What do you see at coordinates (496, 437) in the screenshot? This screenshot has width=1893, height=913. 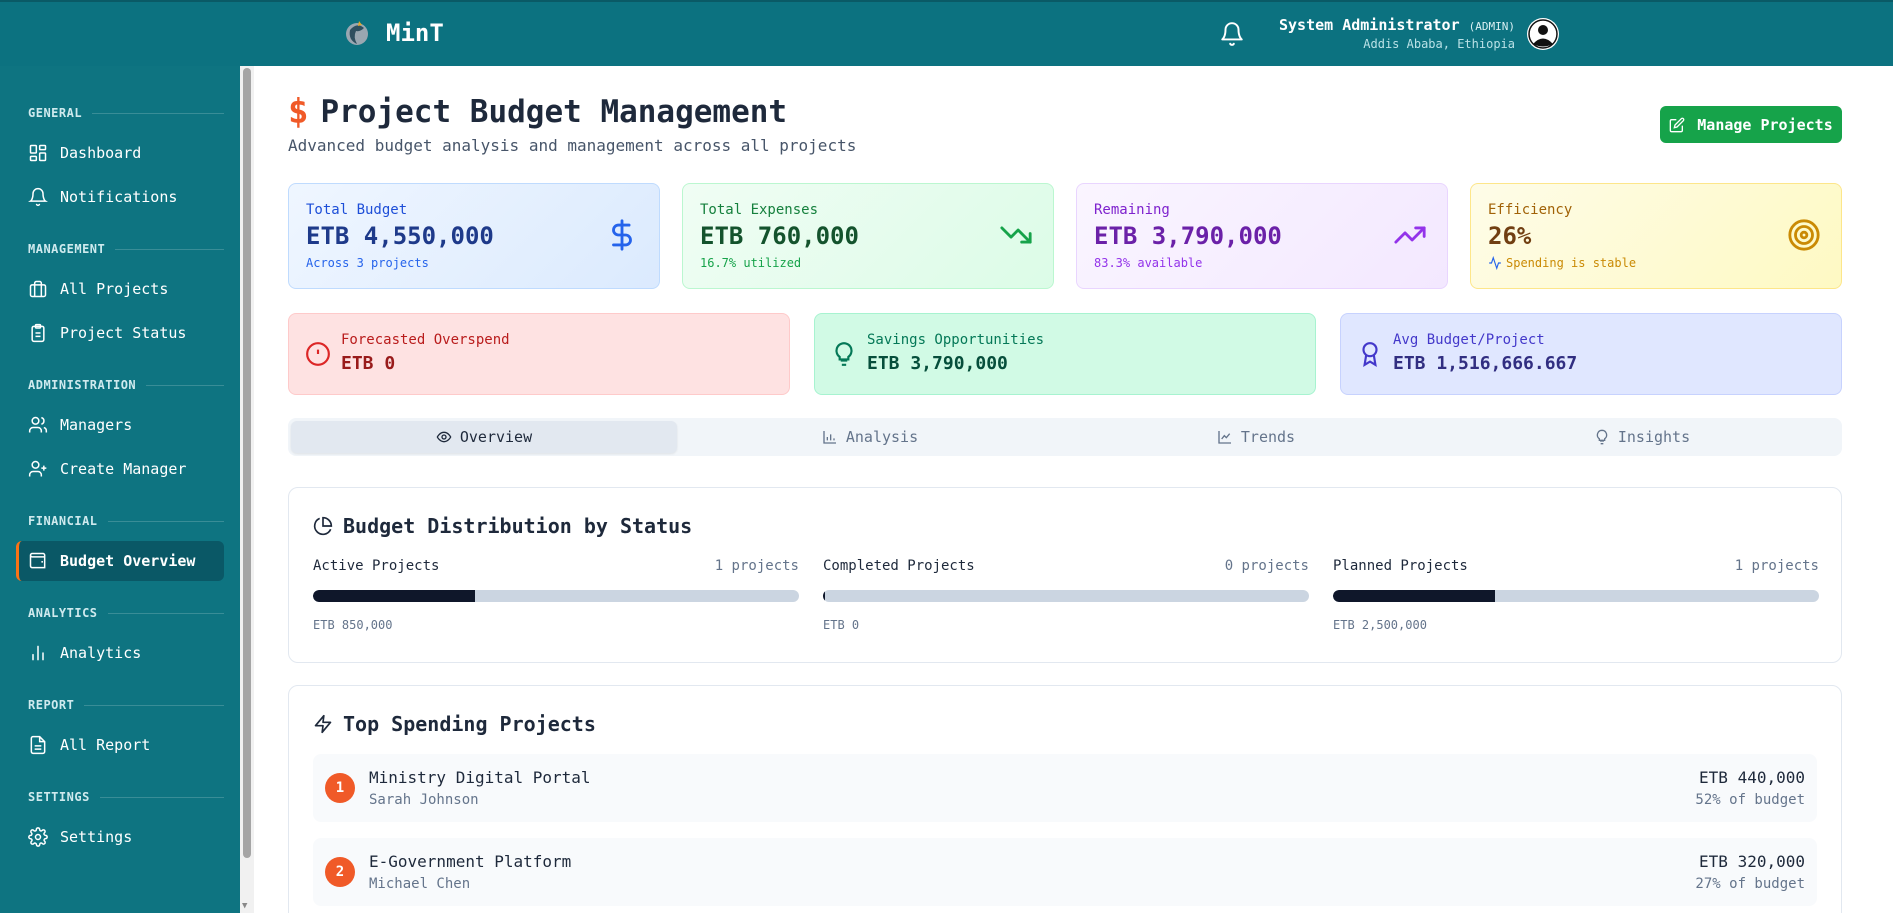 I see `tab-label: Overview` at bounding box center [496, 437].